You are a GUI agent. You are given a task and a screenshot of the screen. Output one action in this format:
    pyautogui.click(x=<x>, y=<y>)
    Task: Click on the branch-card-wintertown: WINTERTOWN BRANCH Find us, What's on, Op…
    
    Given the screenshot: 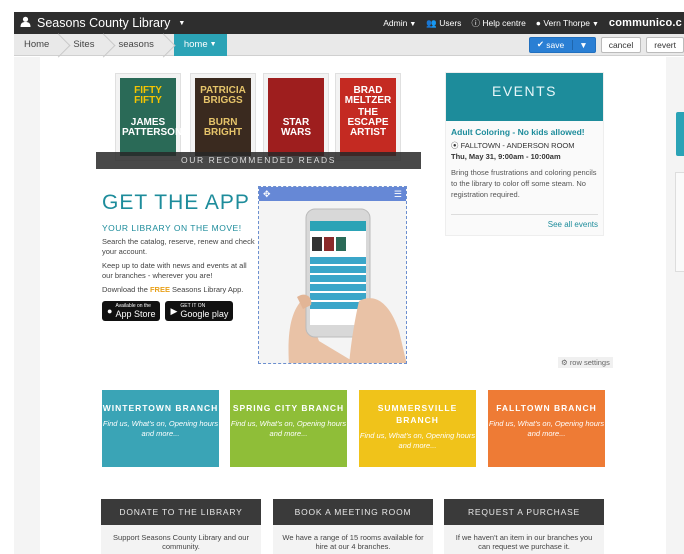 What is the action you would take?
    pyautogui.click(x=160, y=428)
    